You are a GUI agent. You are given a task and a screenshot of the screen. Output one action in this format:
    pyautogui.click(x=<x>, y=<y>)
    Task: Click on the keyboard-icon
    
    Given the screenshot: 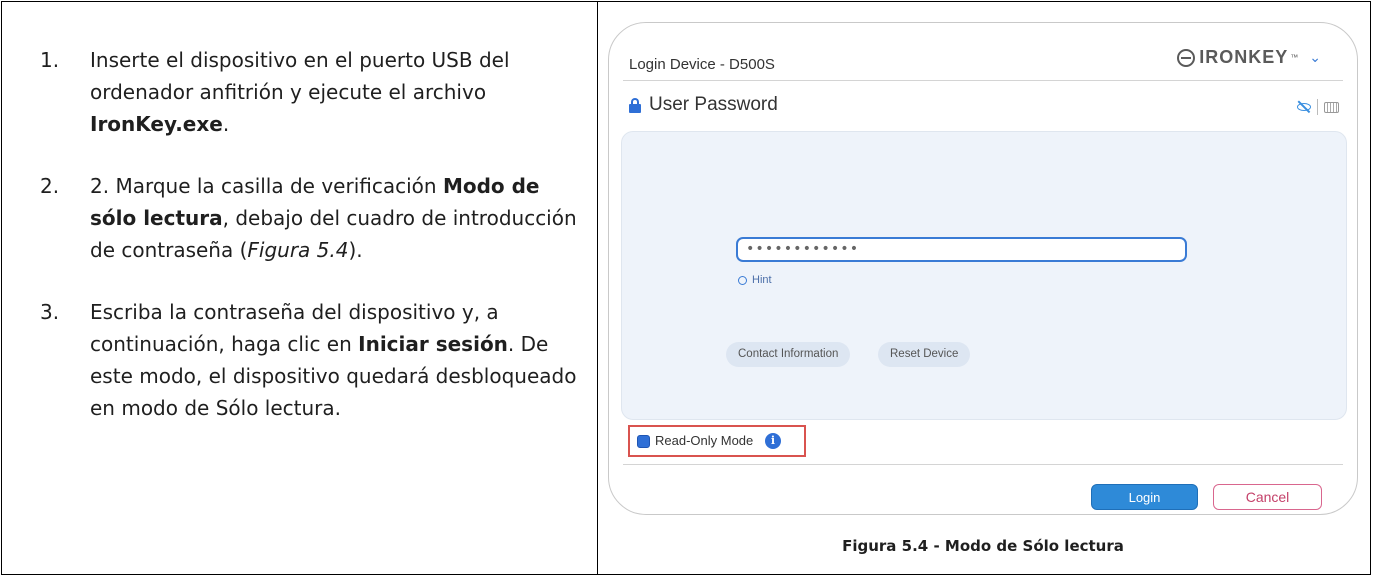 What is the action you would take?
    pyautogui.click(x=1331, y=107)
    